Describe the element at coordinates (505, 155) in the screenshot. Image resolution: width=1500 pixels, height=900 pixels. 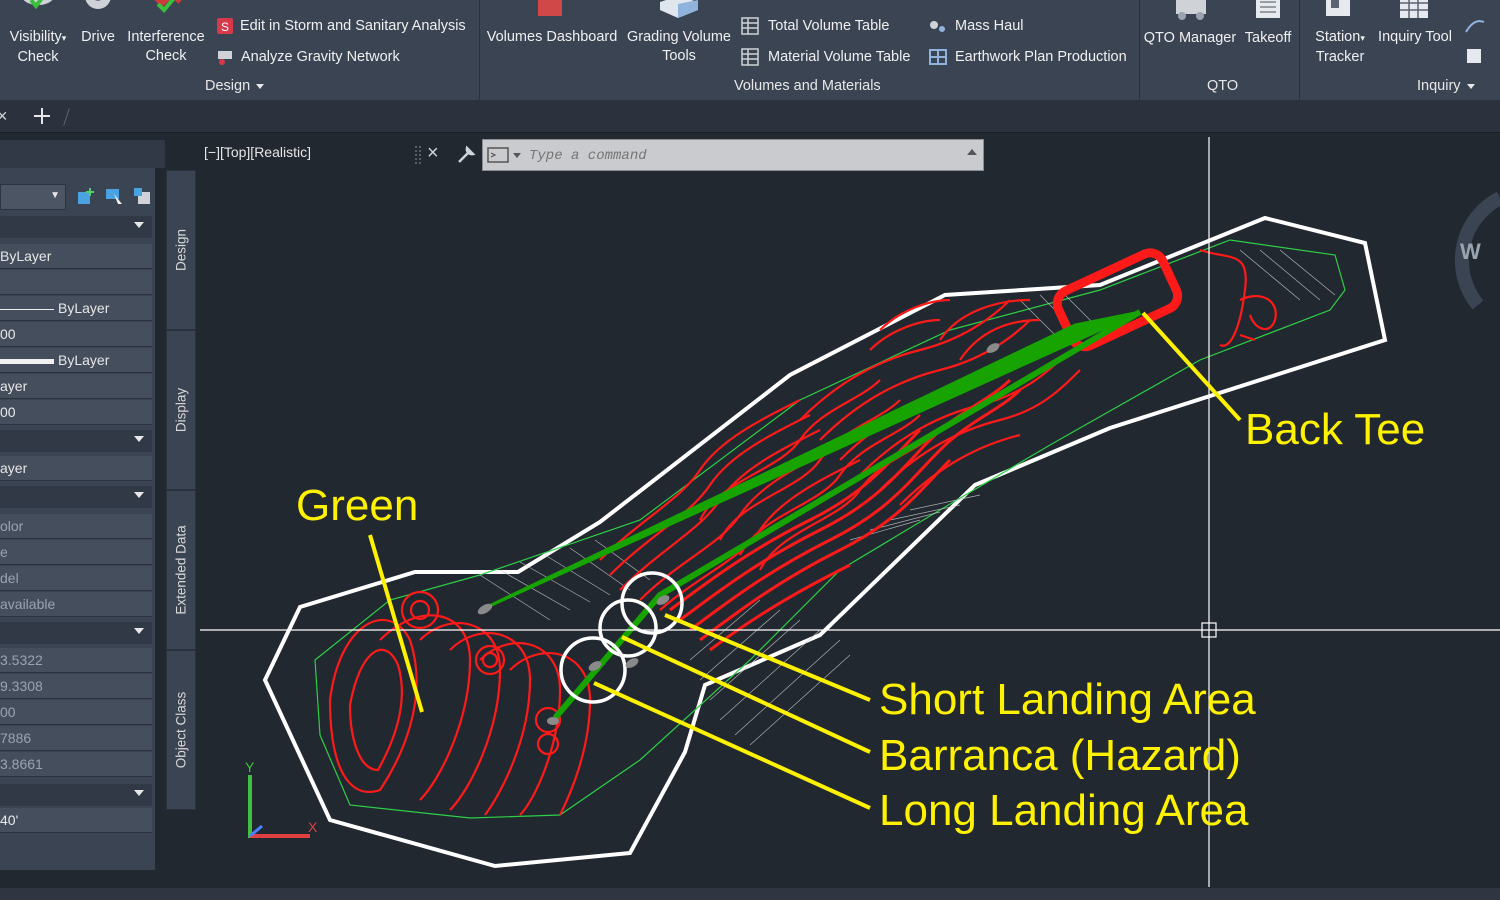
I see `command-history-icon` at that location.